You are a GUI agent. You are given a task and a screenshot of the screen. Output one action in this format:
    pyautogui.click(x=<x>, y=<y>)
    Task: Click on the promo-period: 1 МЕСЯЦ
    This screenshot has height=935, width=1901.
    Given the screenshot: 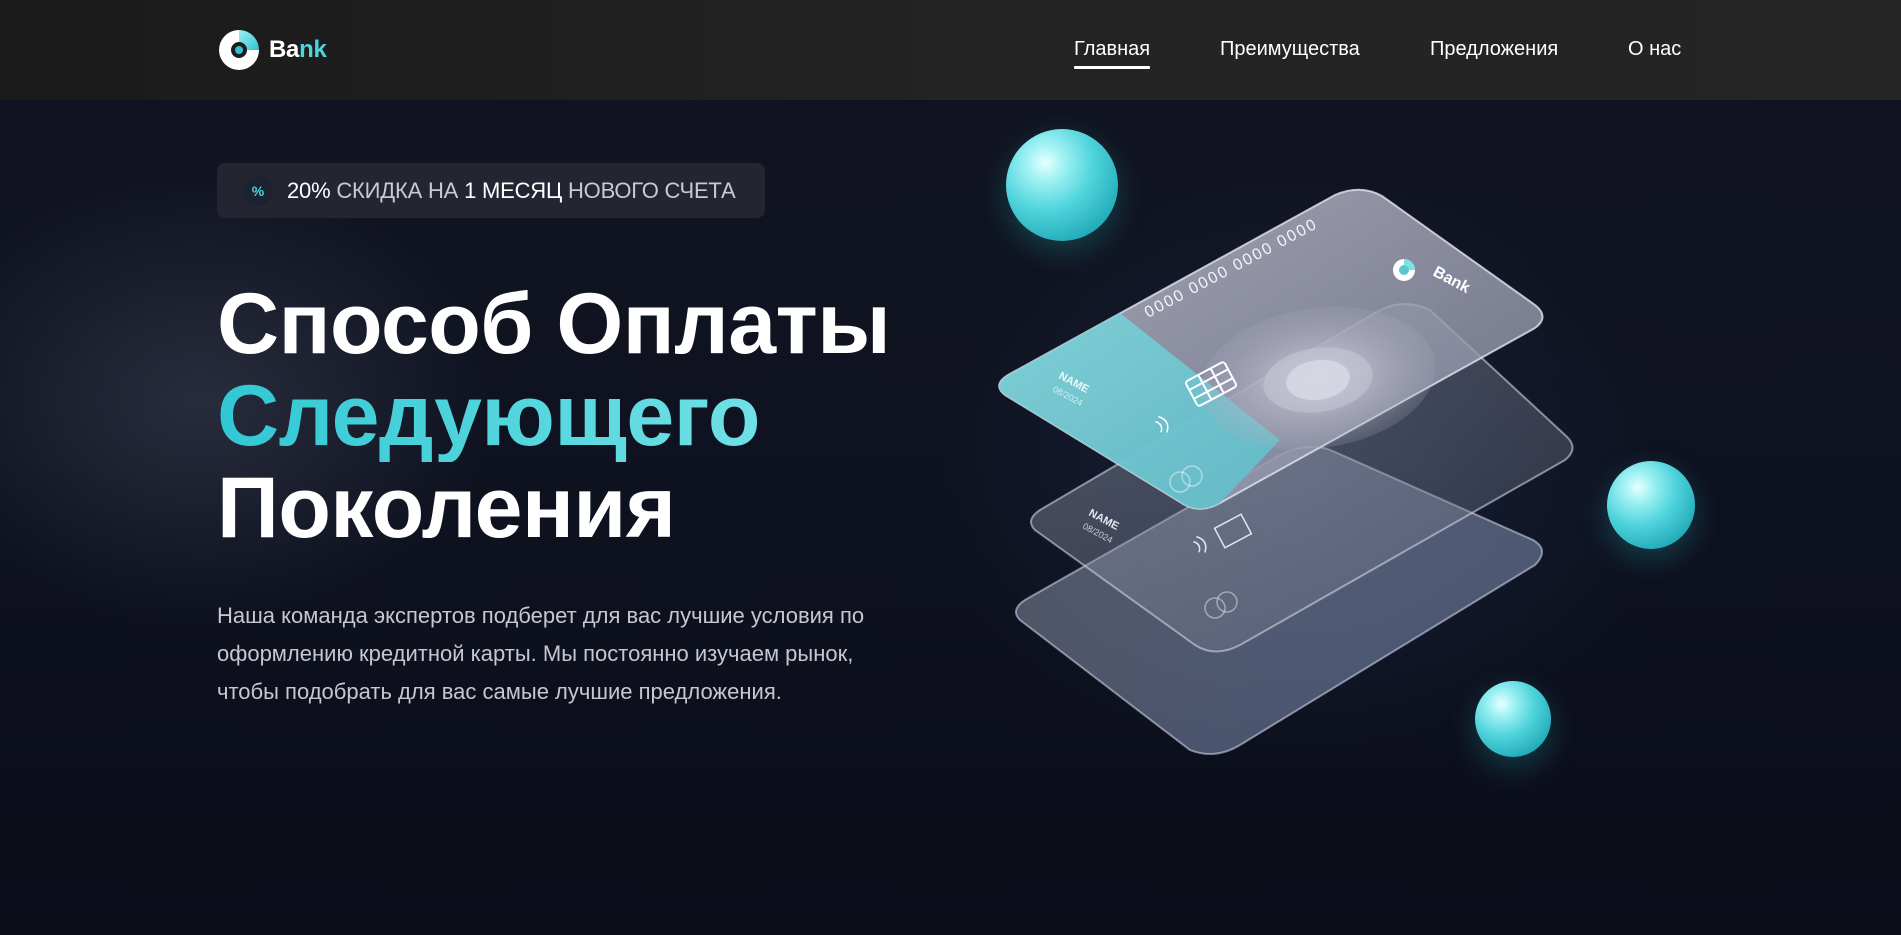 What is the action you would take?
    pyautogui.click(x=513, y=190)
    